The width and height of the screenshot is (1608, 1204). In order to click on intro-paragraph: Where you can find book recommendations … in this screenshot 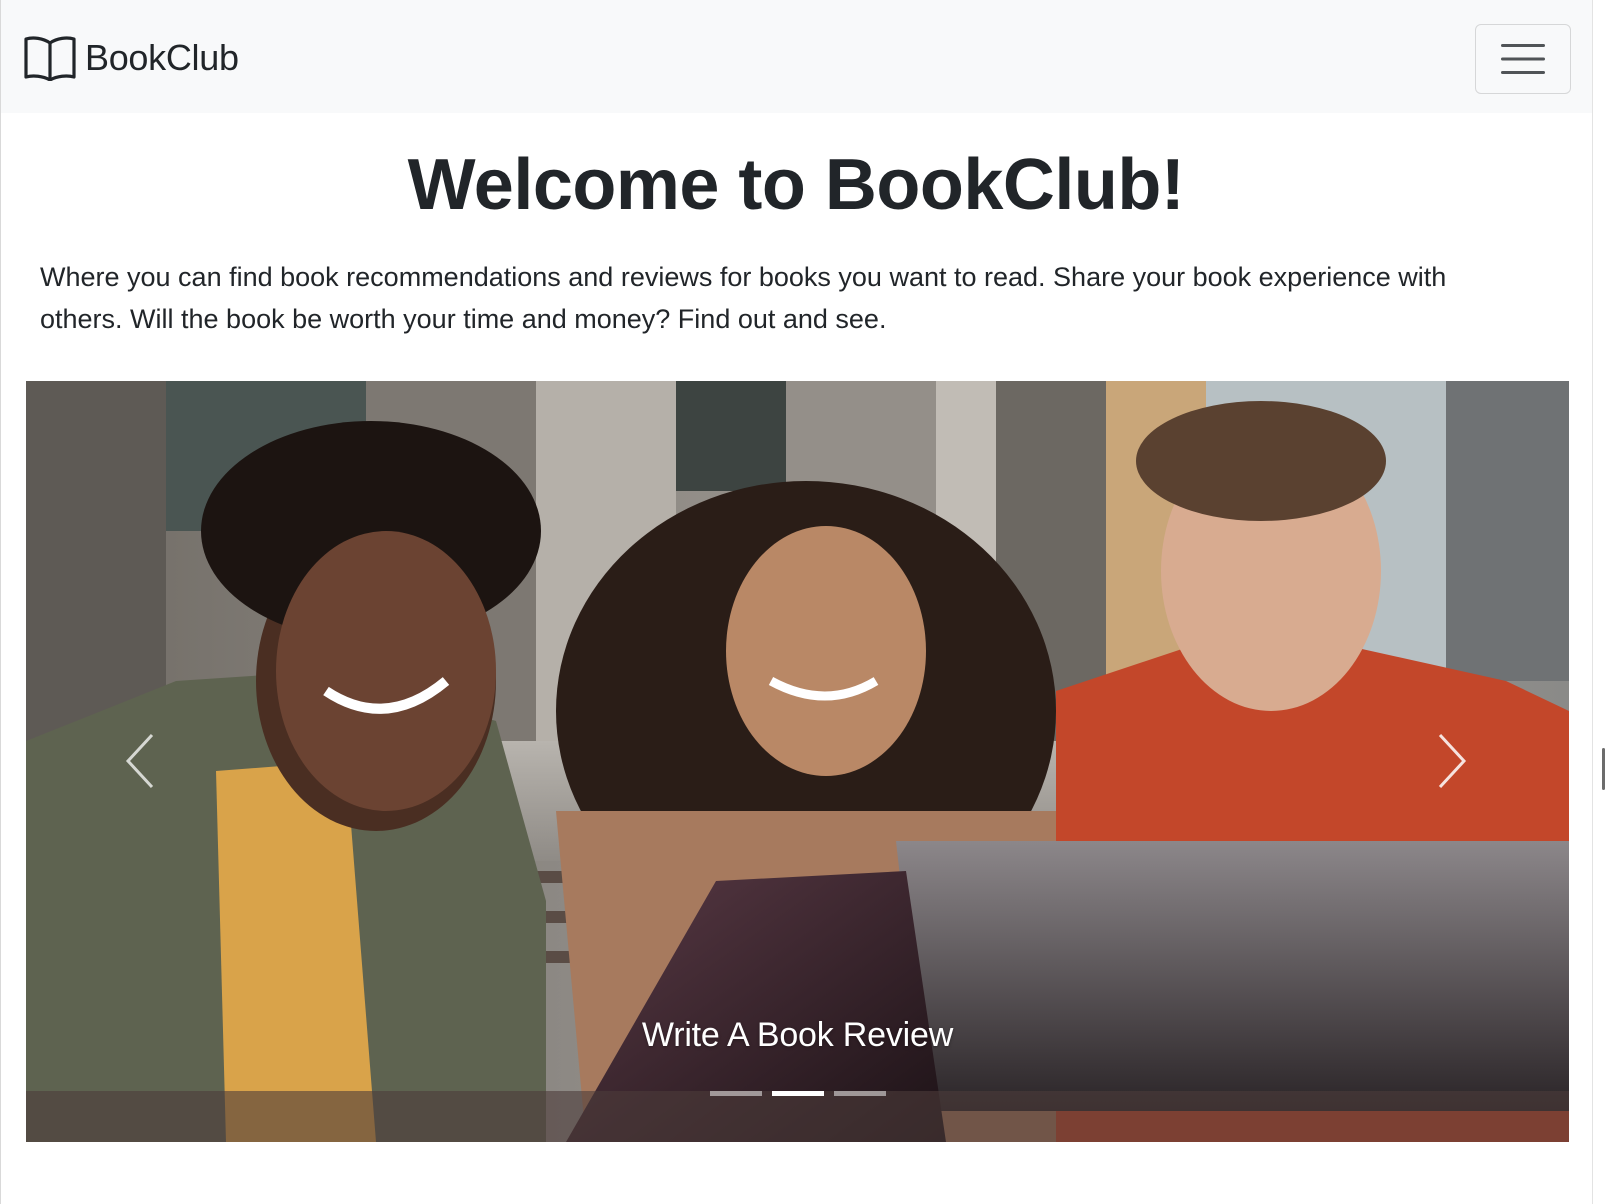, I will do `click(743, 298)`.